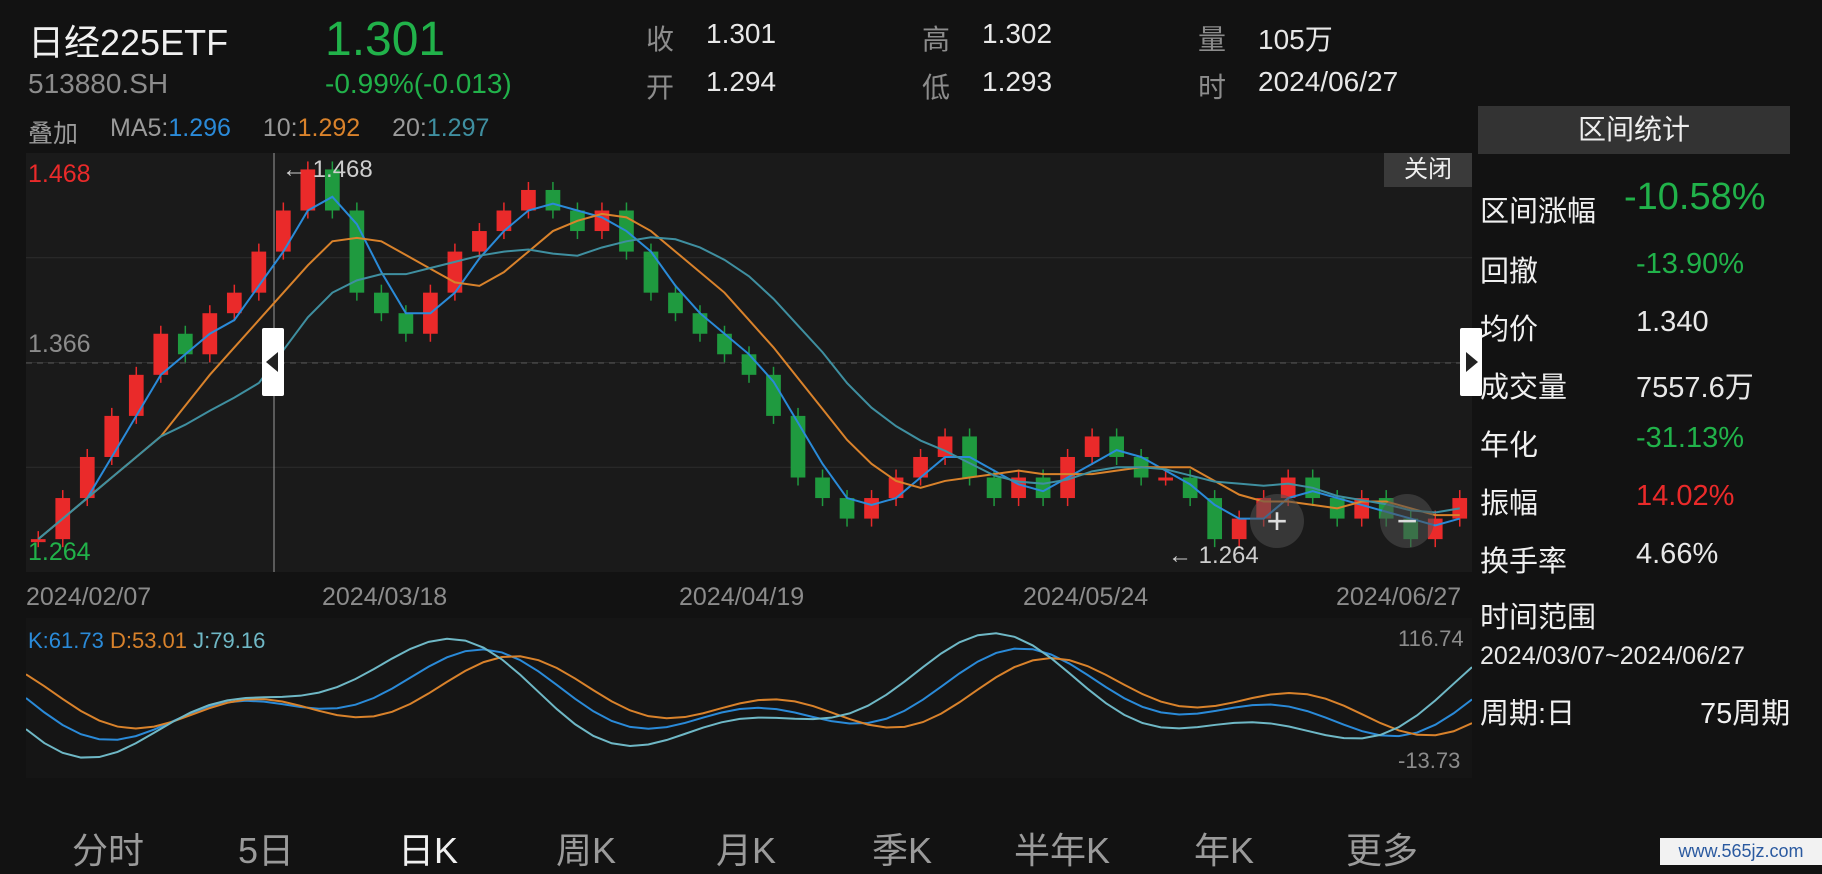  I want to click on stat-label: 均价, so click(1509, 330).